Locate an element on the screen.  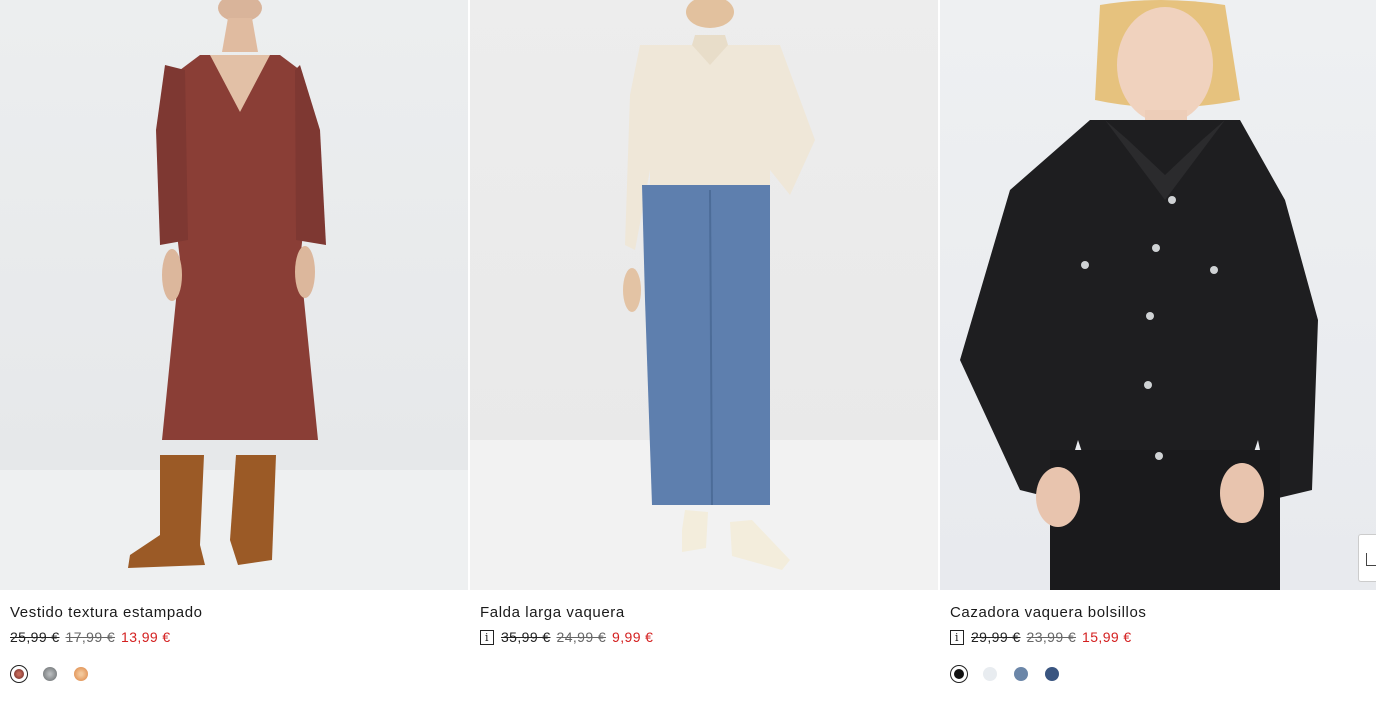
original-price: 29,99 € is located at coordinates (996, 637).